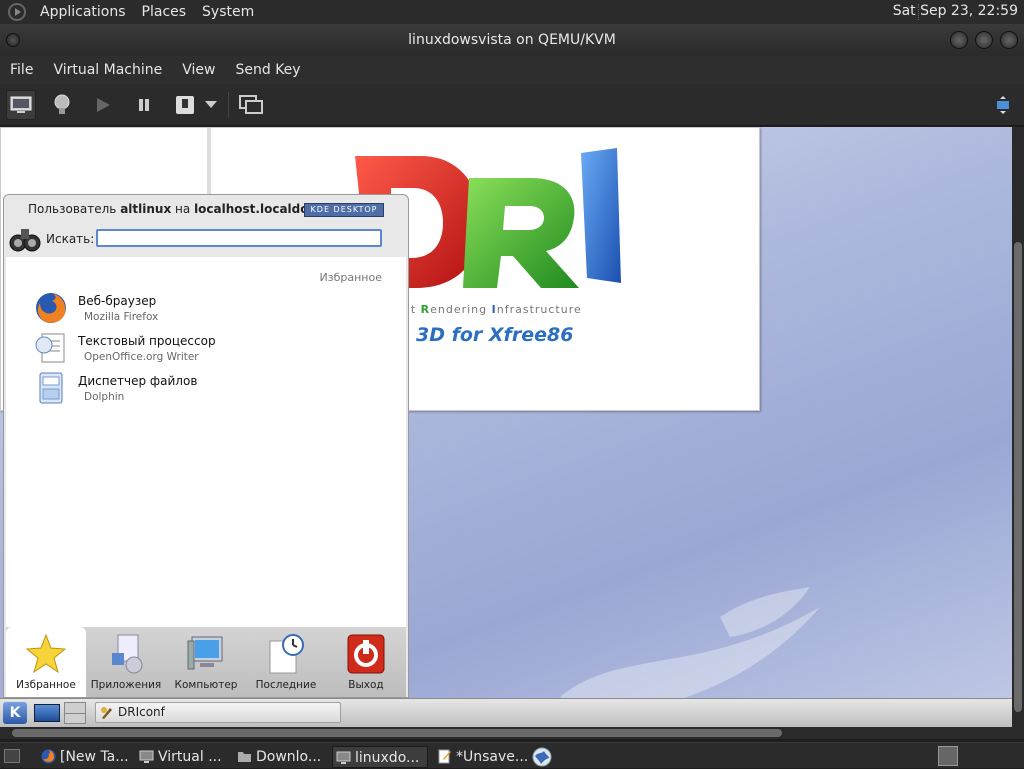 This screenshot has height=769, width=1024. I want to click on menu-view: View, so click(198, 70).